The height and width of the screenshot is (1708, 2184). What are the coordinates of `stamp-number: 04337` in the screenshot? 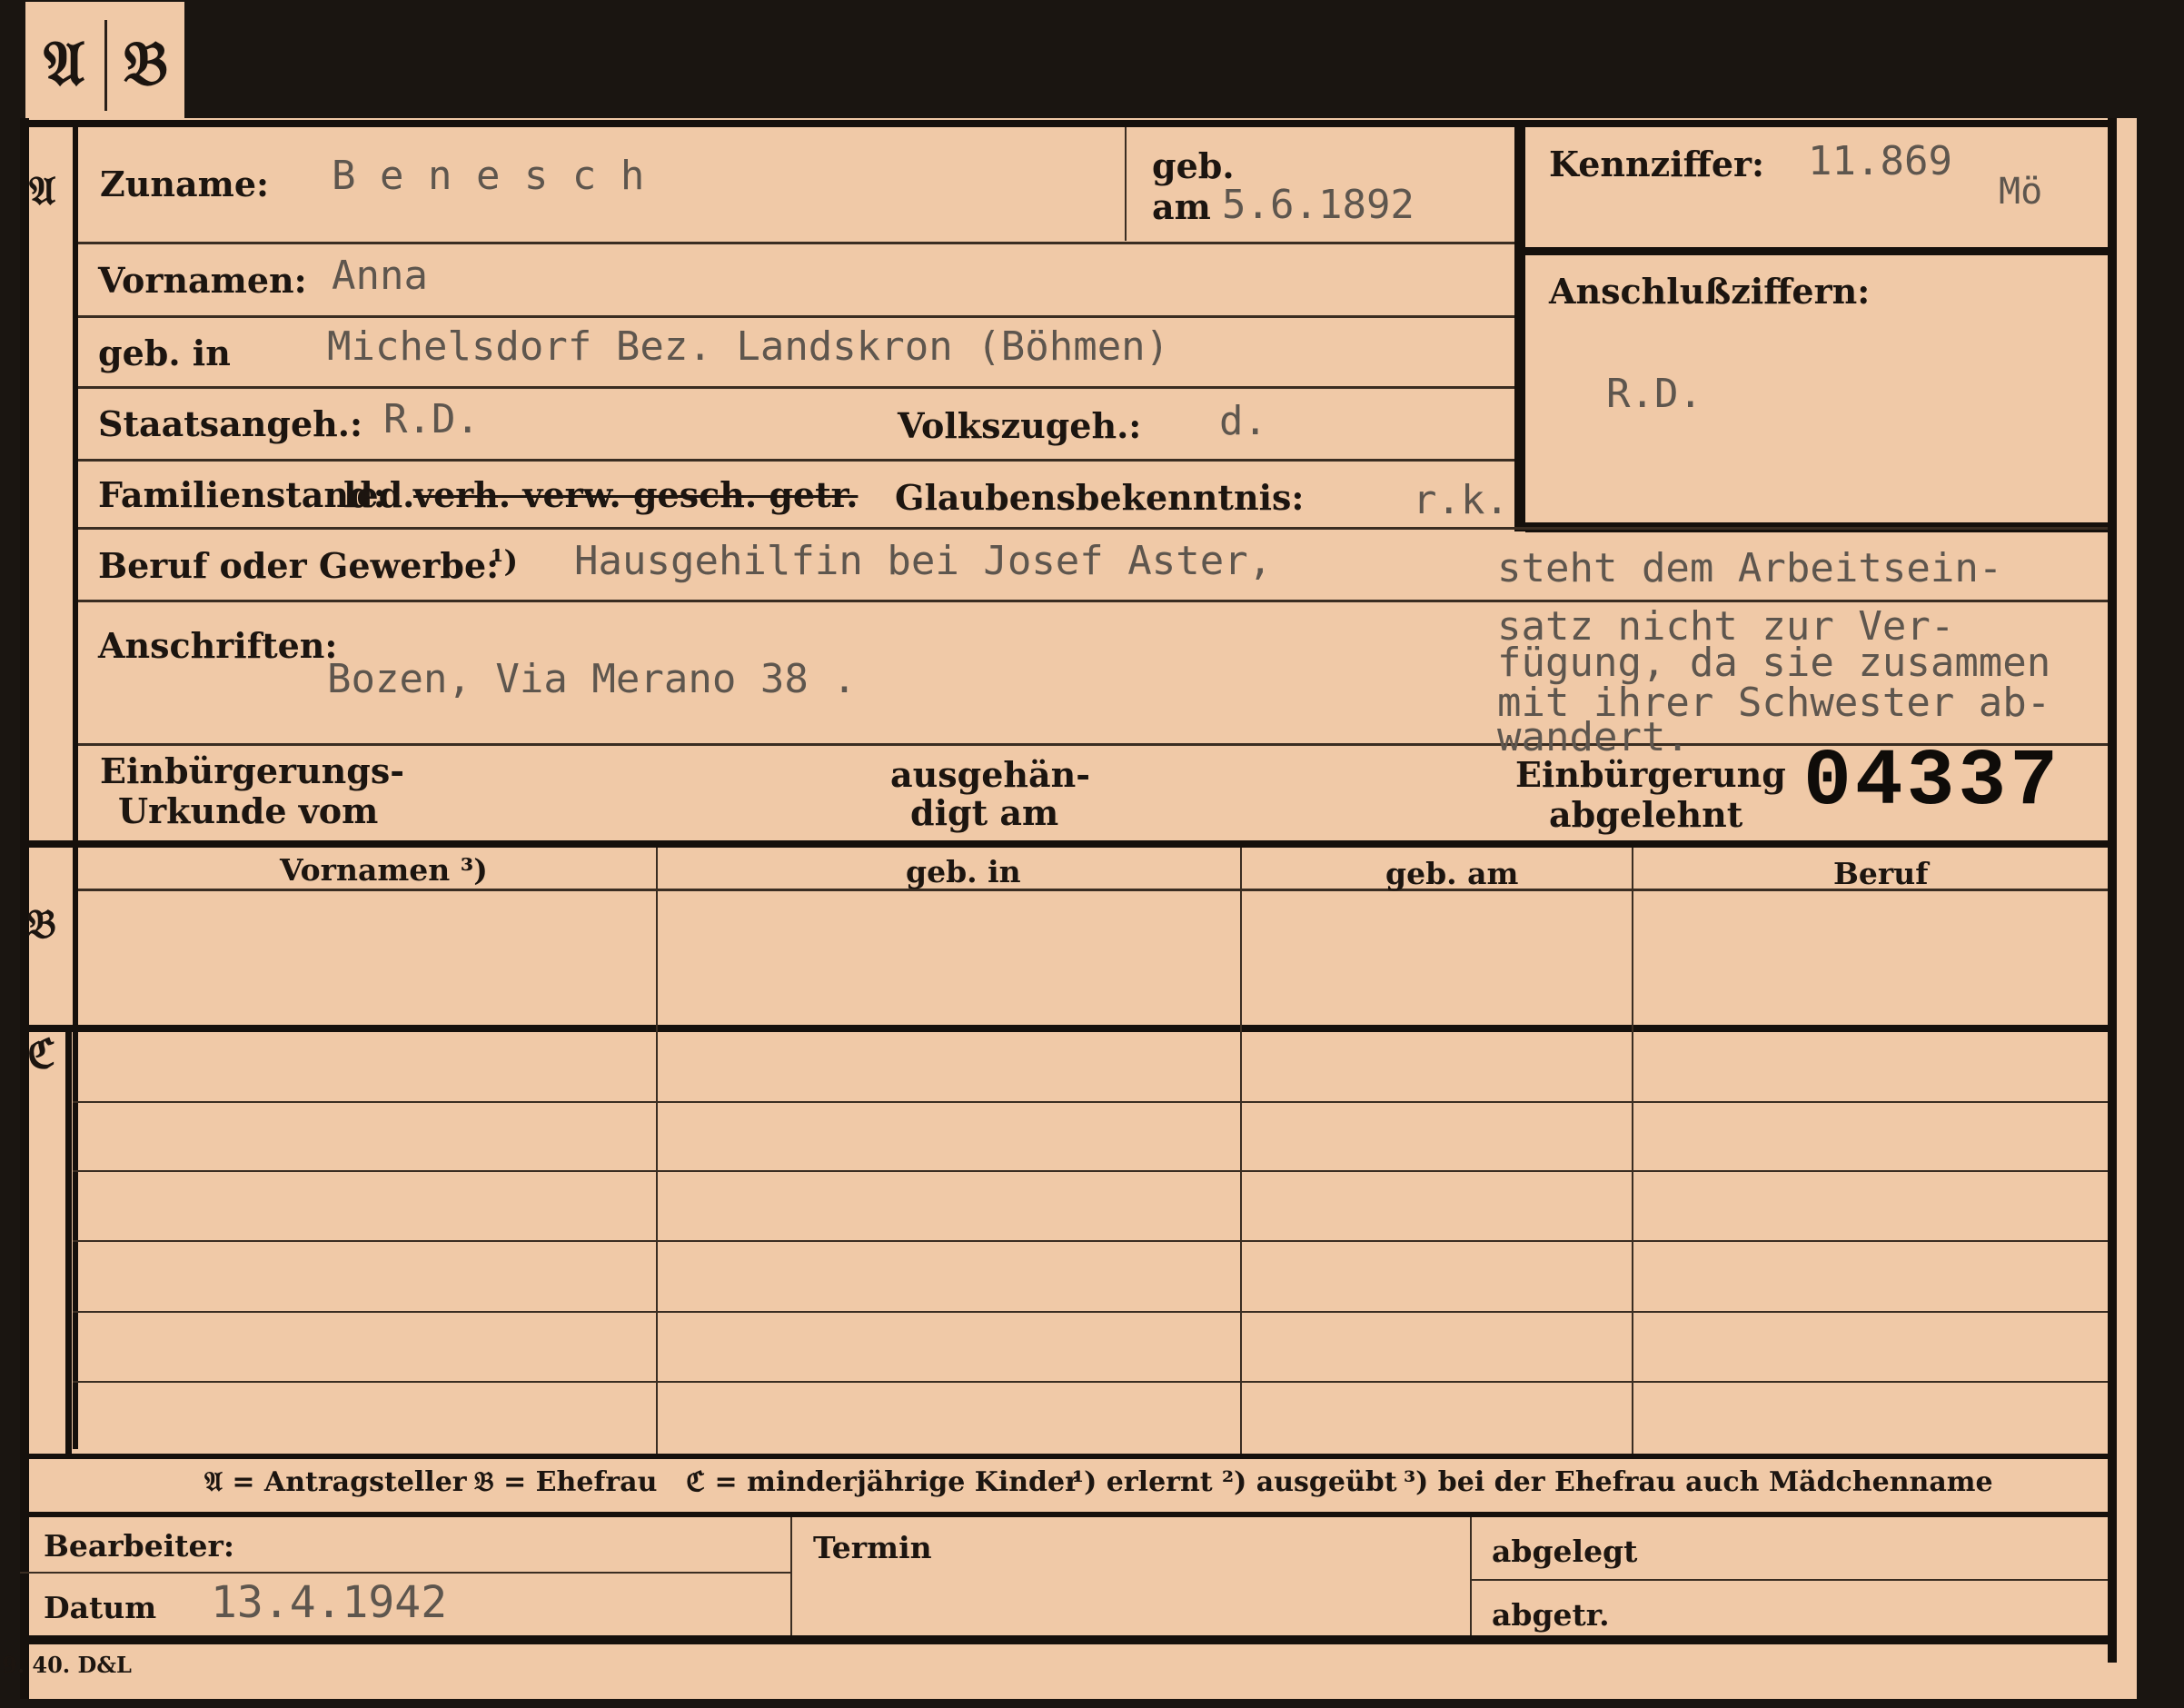 It's located at (1933, 783).